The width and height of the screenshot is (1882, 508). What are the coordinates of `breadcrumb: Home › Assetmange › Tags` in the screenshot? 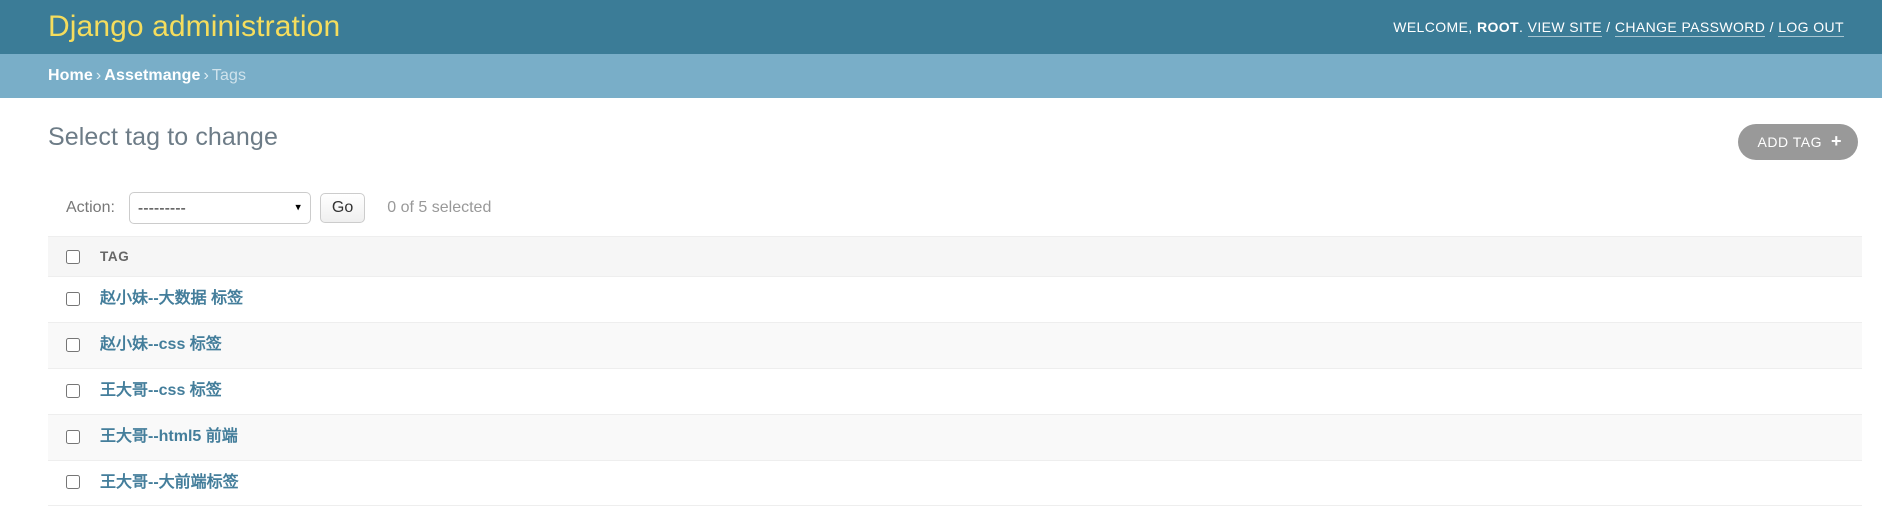 It's located at (941, 76).